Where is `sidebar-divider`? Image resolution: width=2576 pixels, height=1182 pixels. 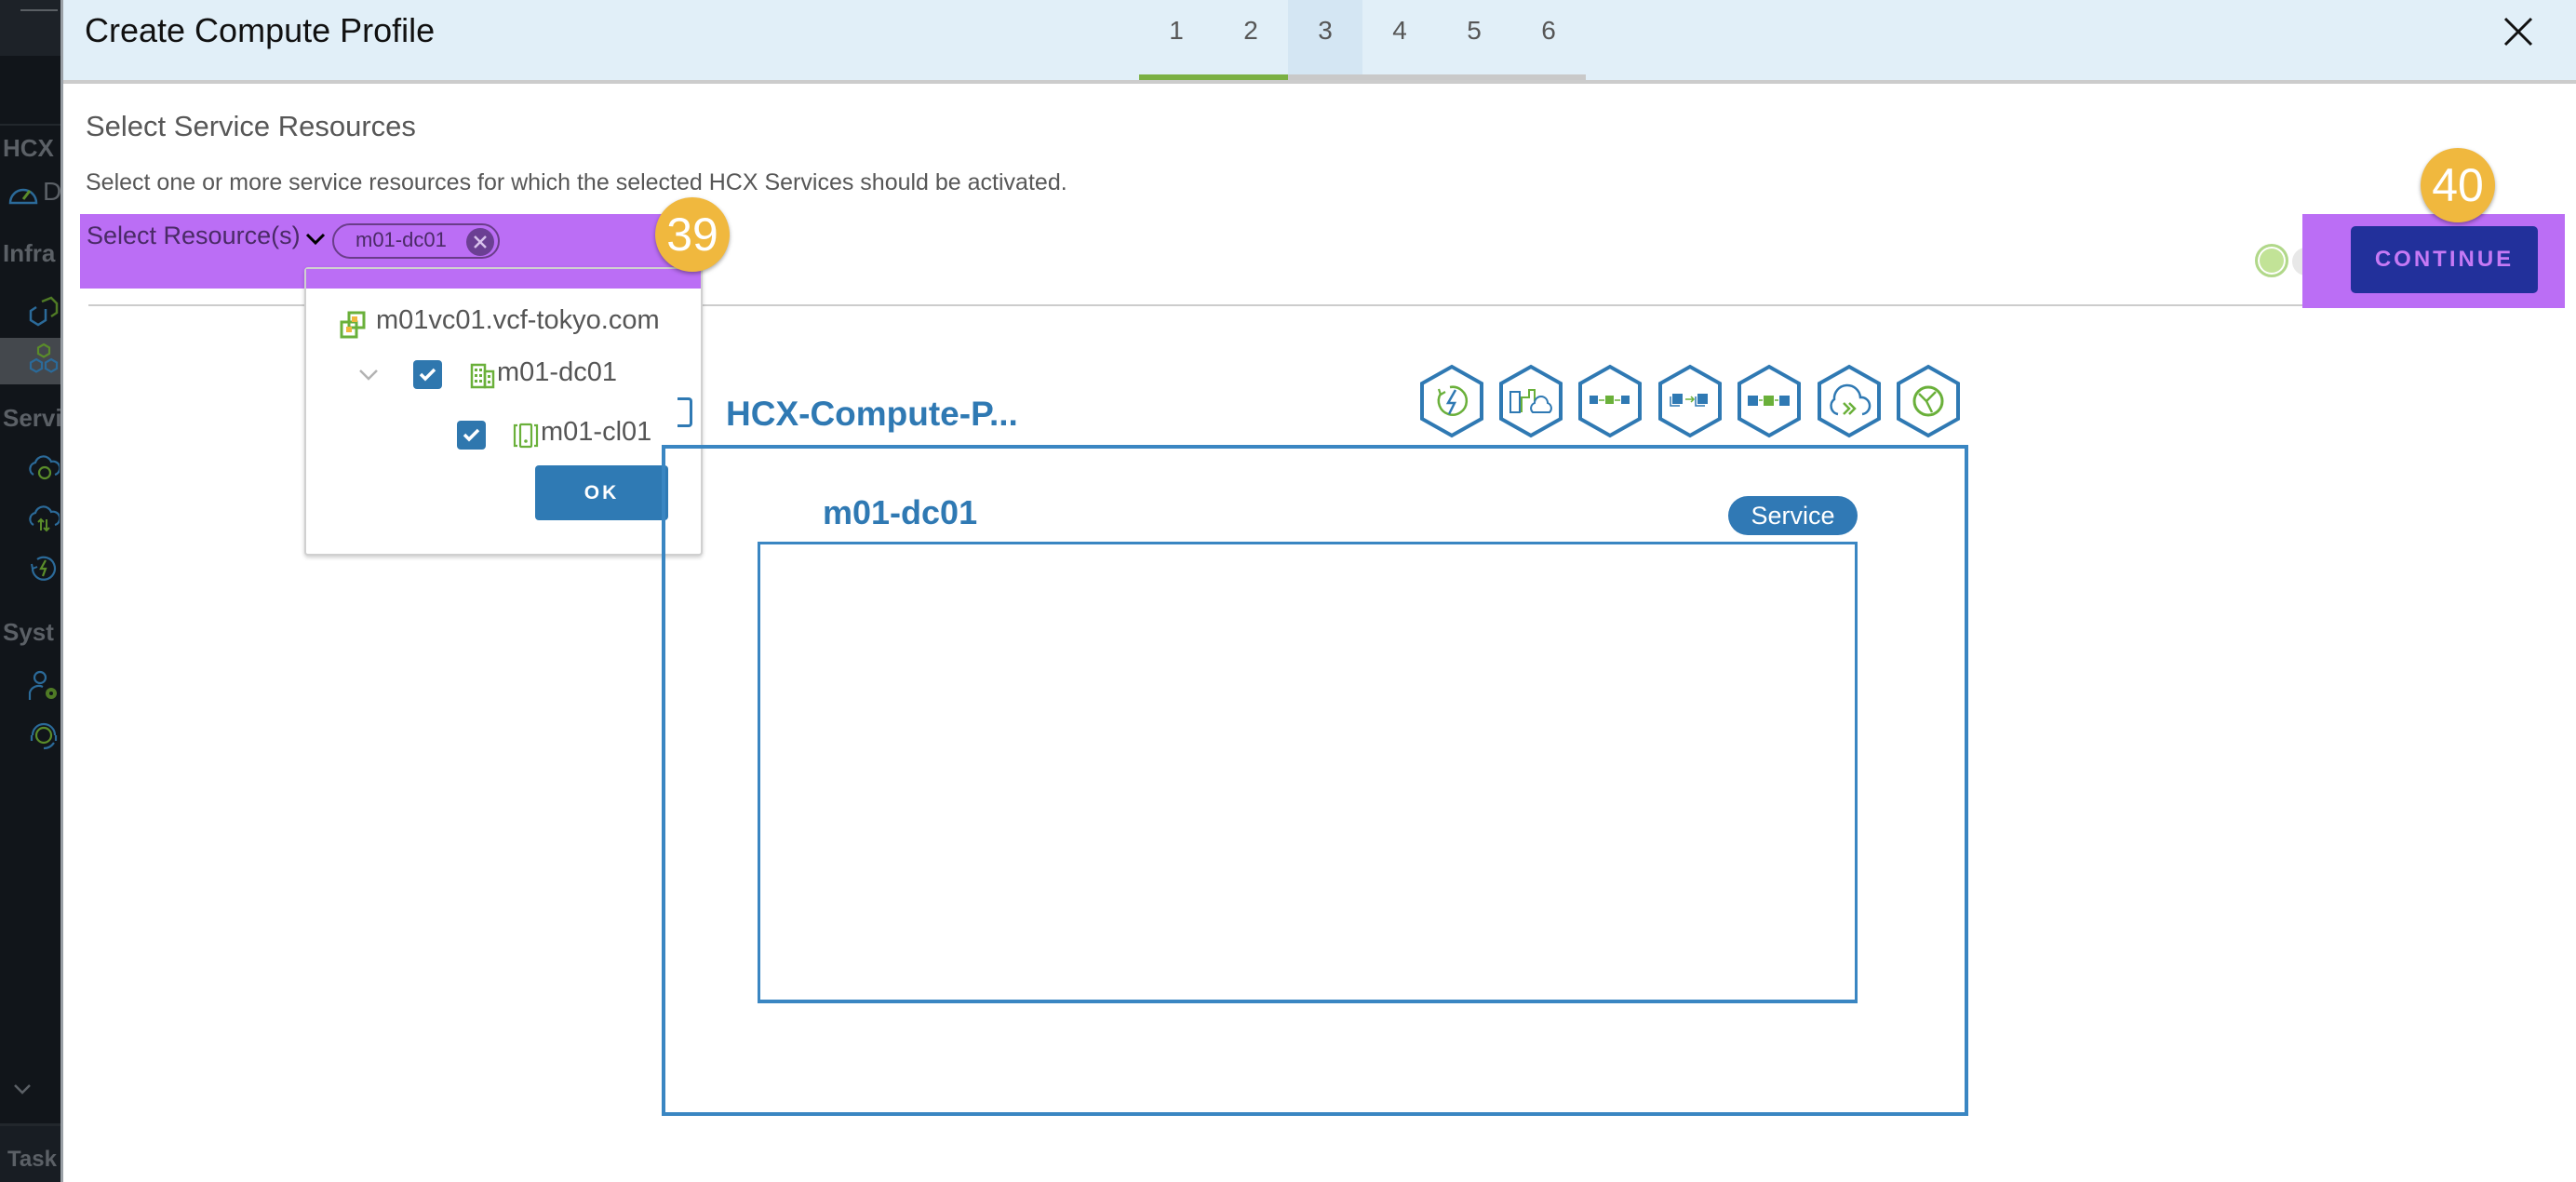
sidebar-divider is located at coordinates (31, 125).